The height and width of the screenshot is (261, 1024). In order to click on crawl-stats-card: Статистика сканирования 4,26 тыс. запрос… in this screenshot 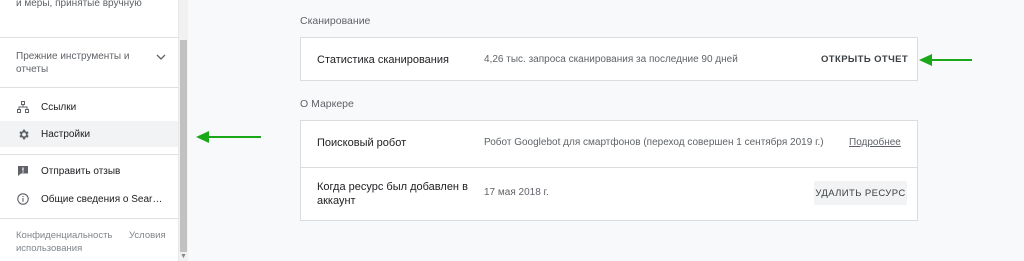, I will do `click(609, 59)`.